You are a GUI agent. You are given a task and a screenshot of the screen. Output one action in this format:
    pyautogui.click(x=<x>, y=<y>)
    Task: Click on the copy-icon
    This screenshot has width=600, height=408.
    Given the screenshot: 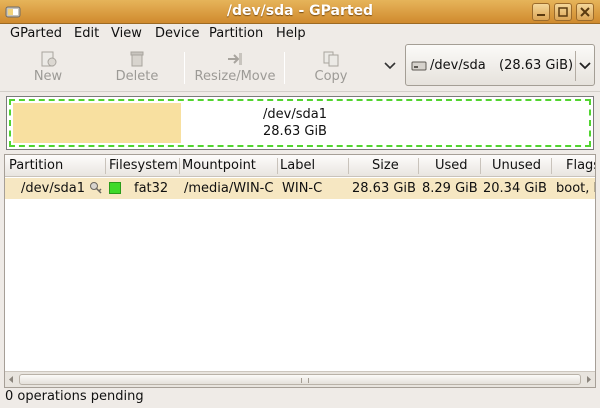 What is the action you would take?
    pyautogui.click(x=331, y=59)
    